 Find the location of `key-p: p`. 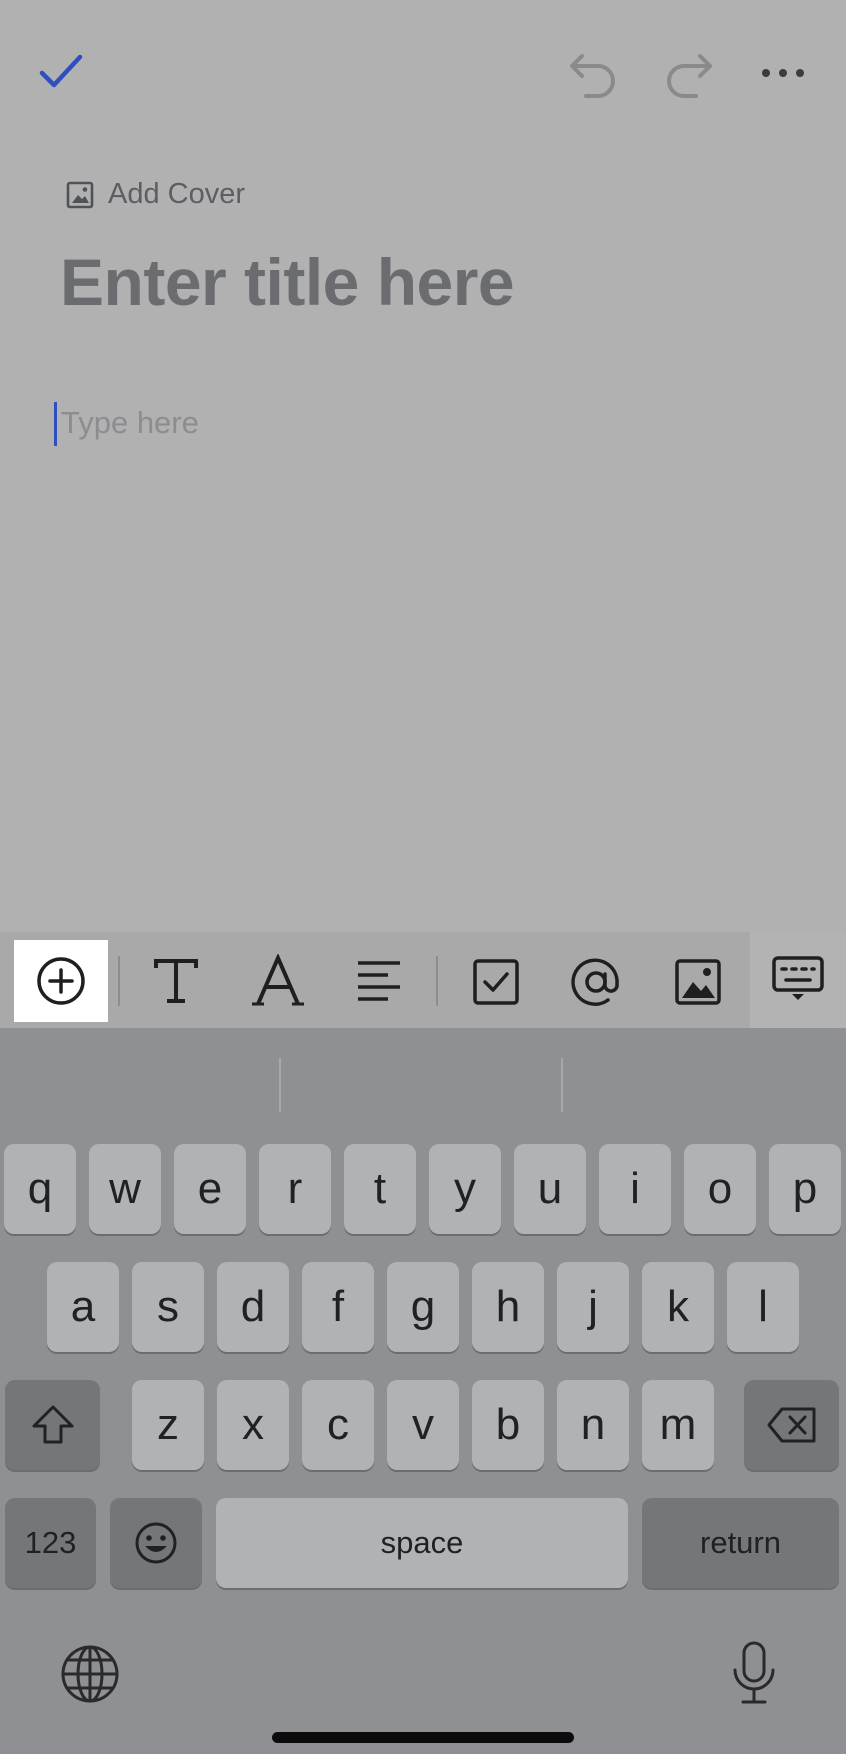

key-p: p is located at coordinates (805, 1189).